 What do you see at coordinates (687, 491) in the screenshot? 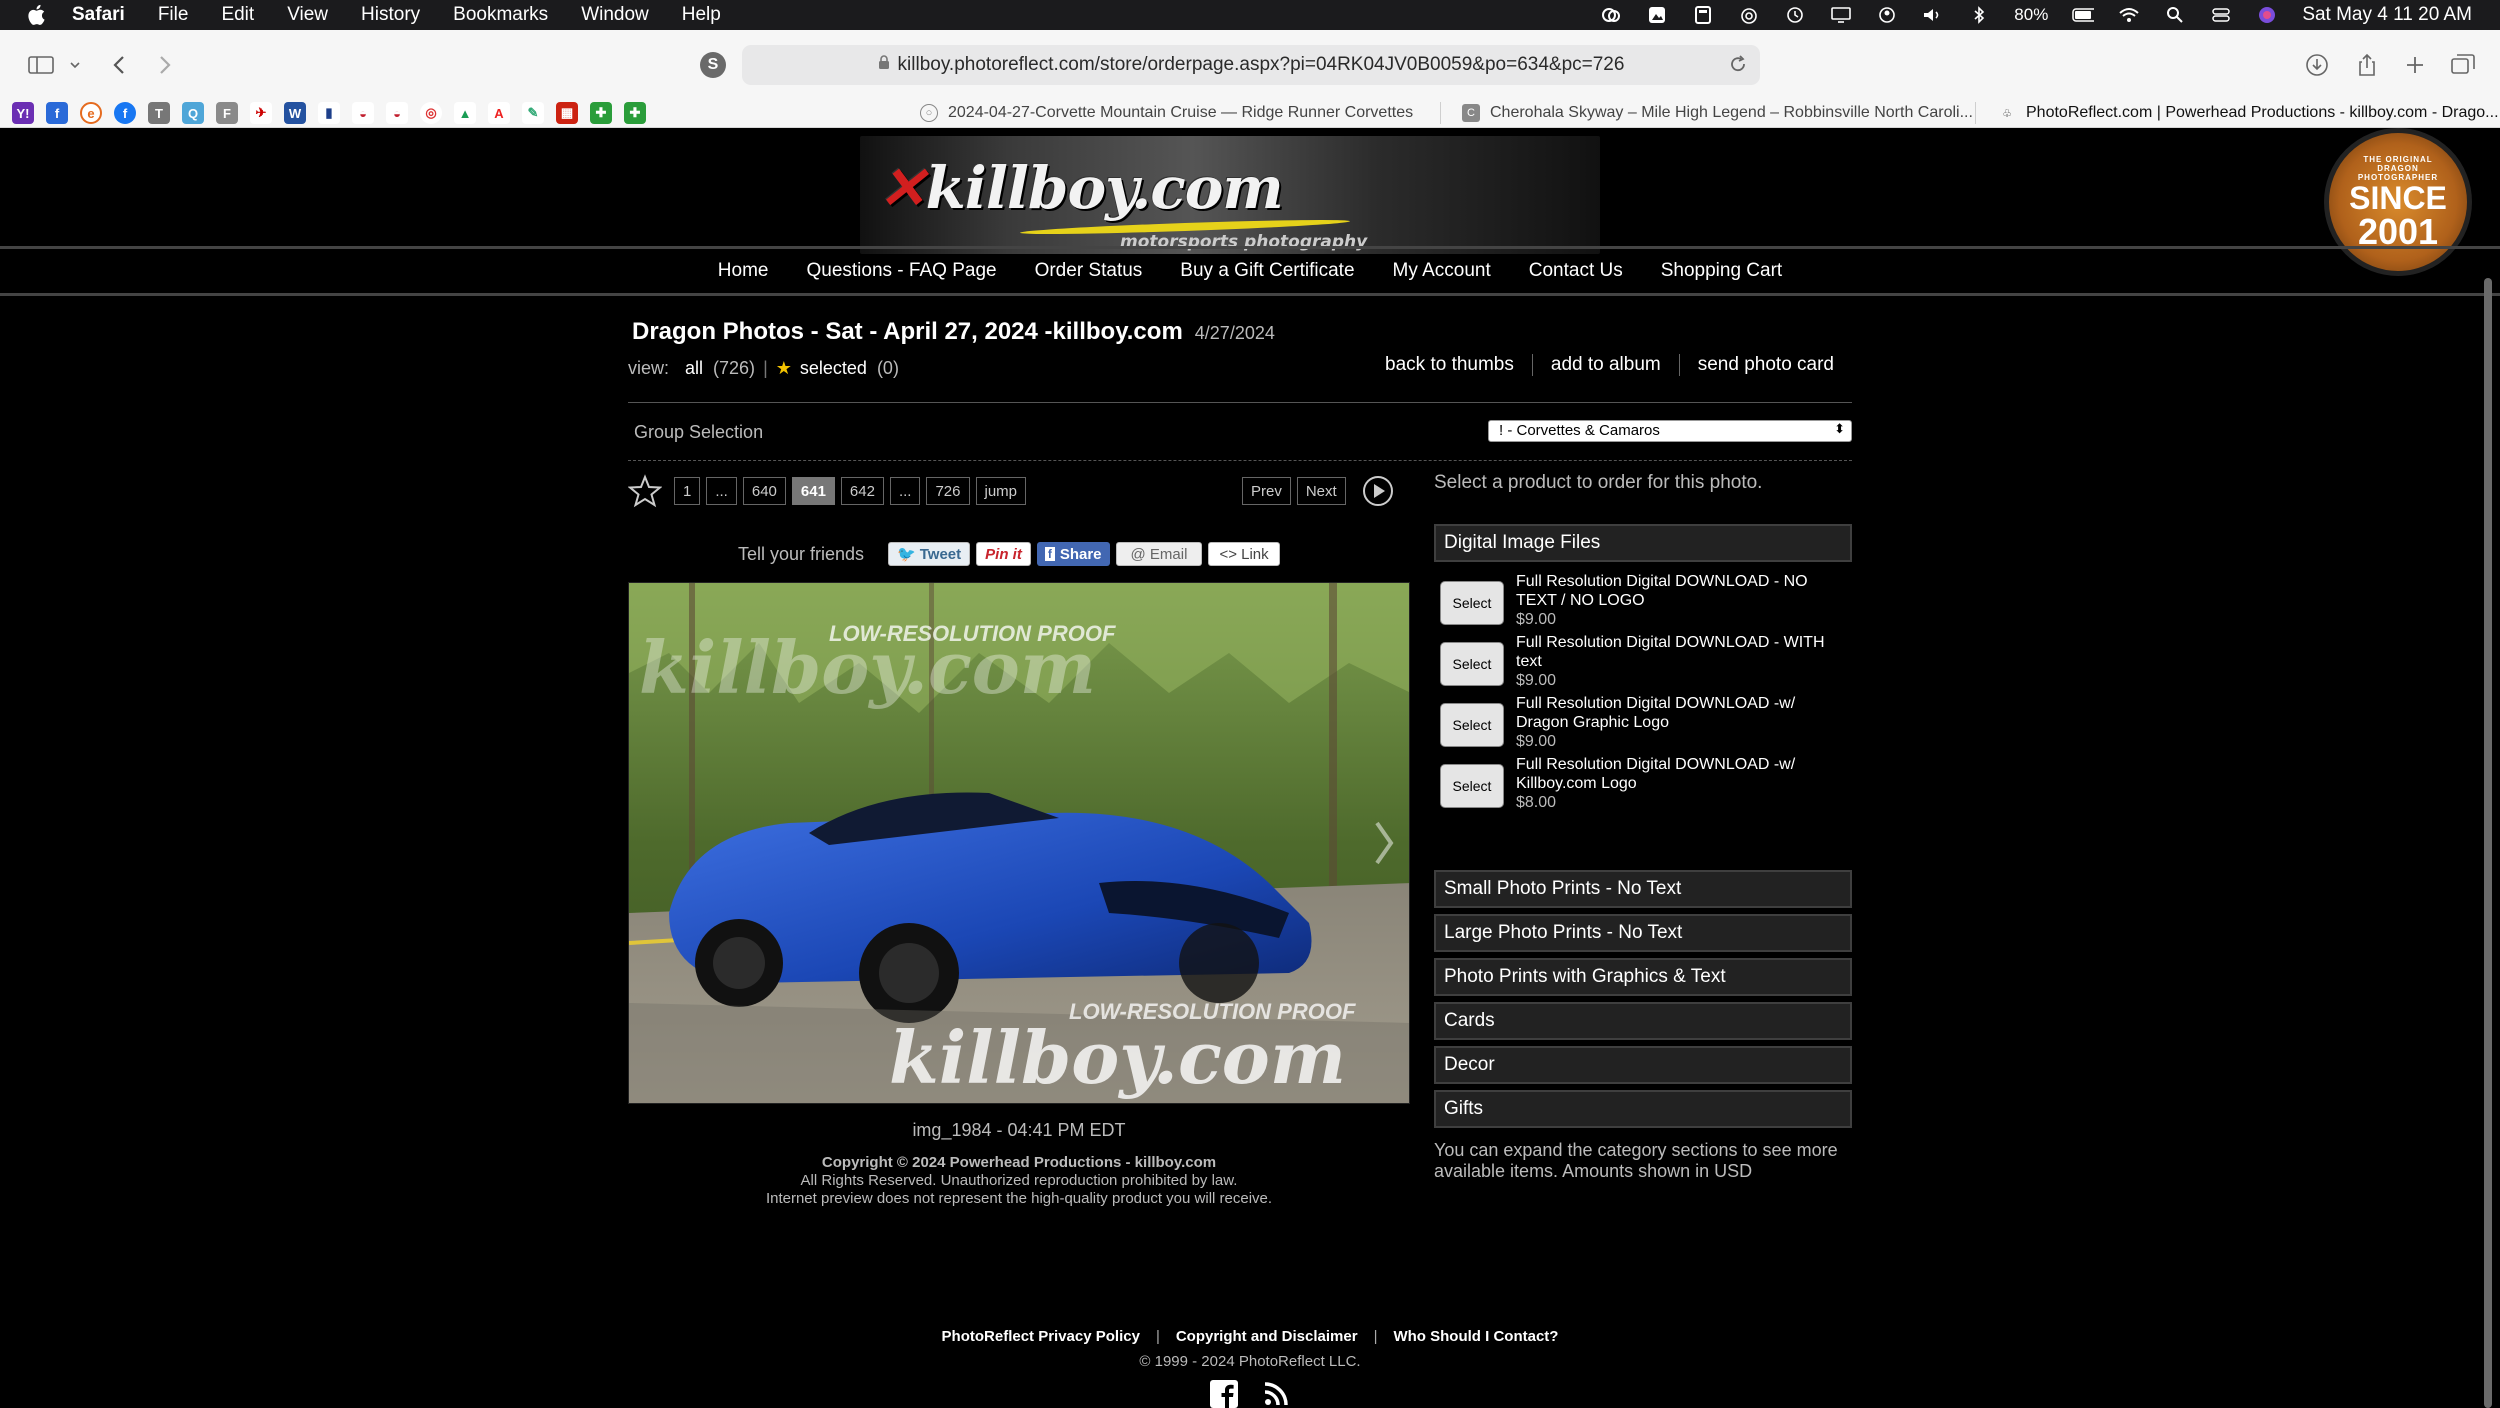
I see `page-first: 1` at bounding box center [687, 491].